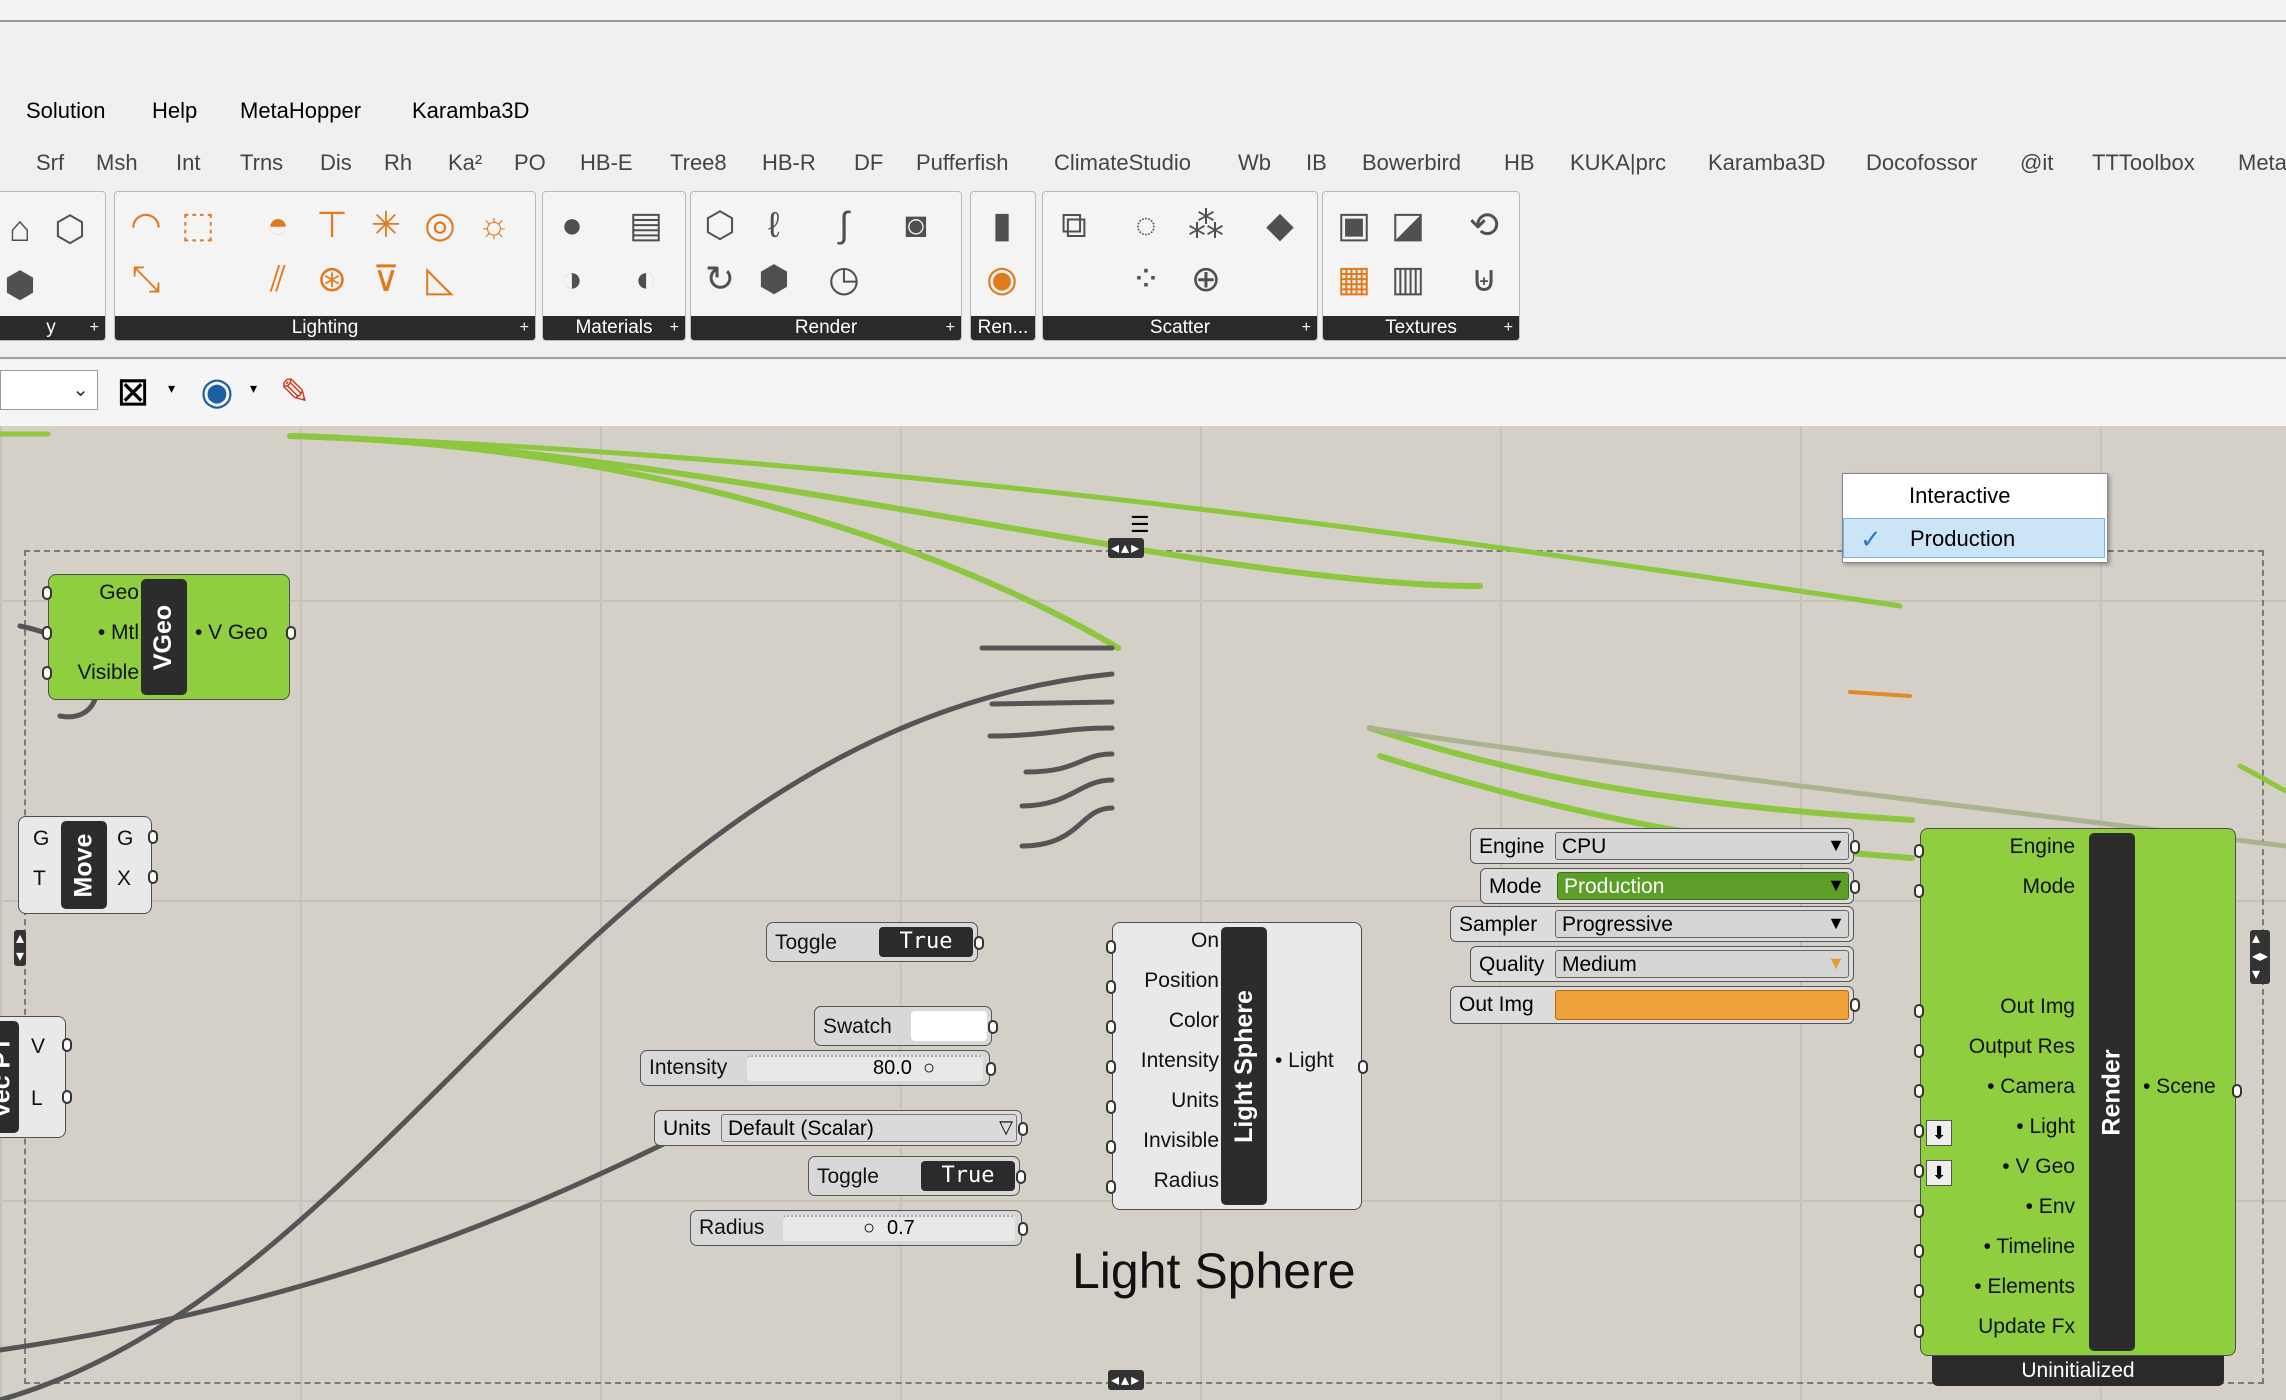  What do you see at coordinates (9, 1077) in the screenshot?
I see `vector-name-bar: Vec PT` at bounding box center [9, 1077].